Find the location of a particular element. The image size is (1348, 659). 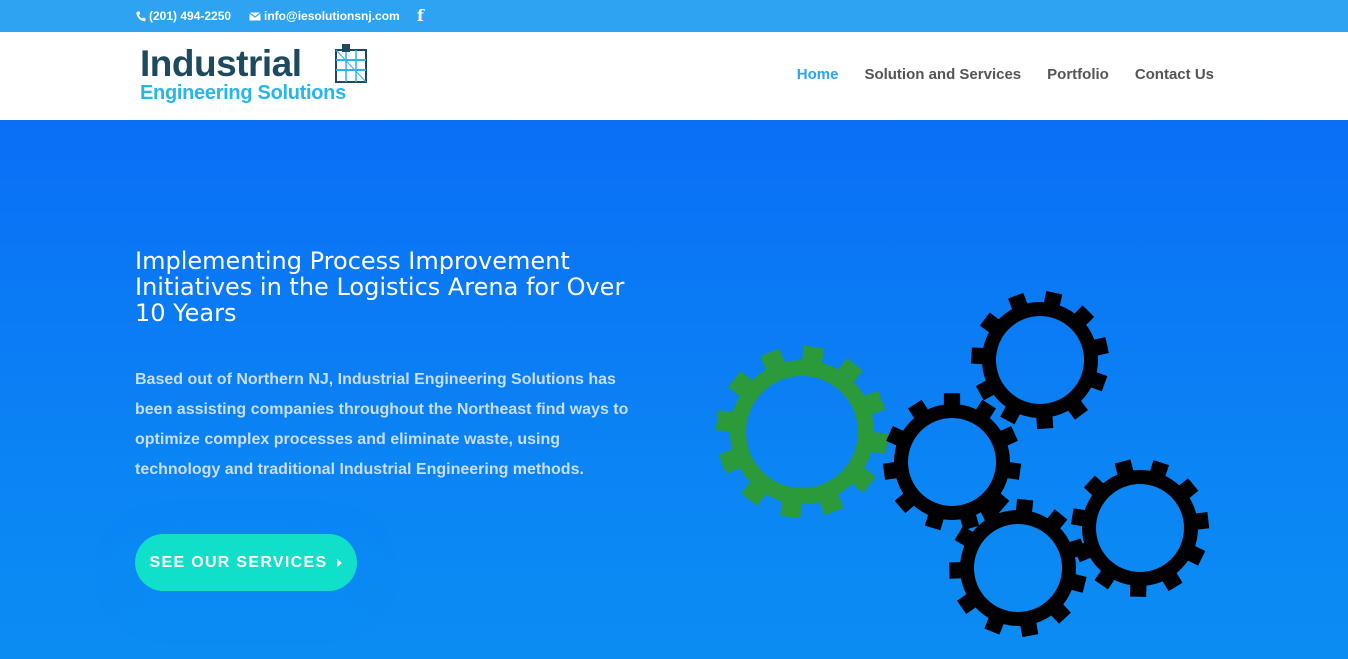

nav-item-portfolio: Portfolio is located at coordinates (1078, 74).